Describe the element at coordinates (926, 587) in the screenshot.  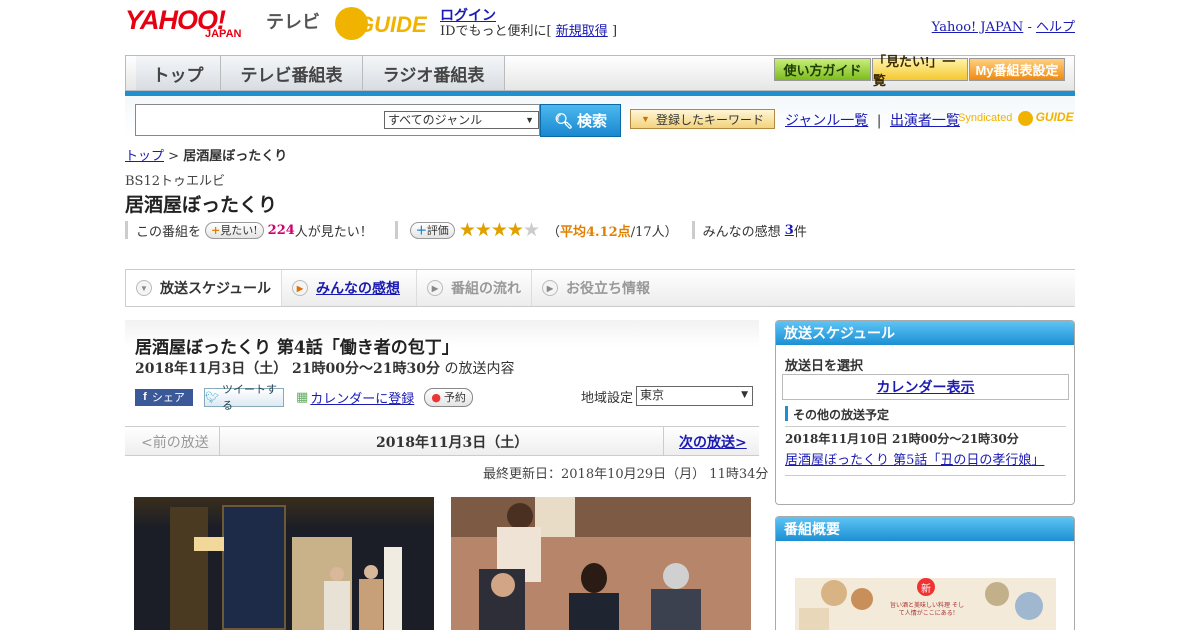
I see `new-badge: 新` at that location.